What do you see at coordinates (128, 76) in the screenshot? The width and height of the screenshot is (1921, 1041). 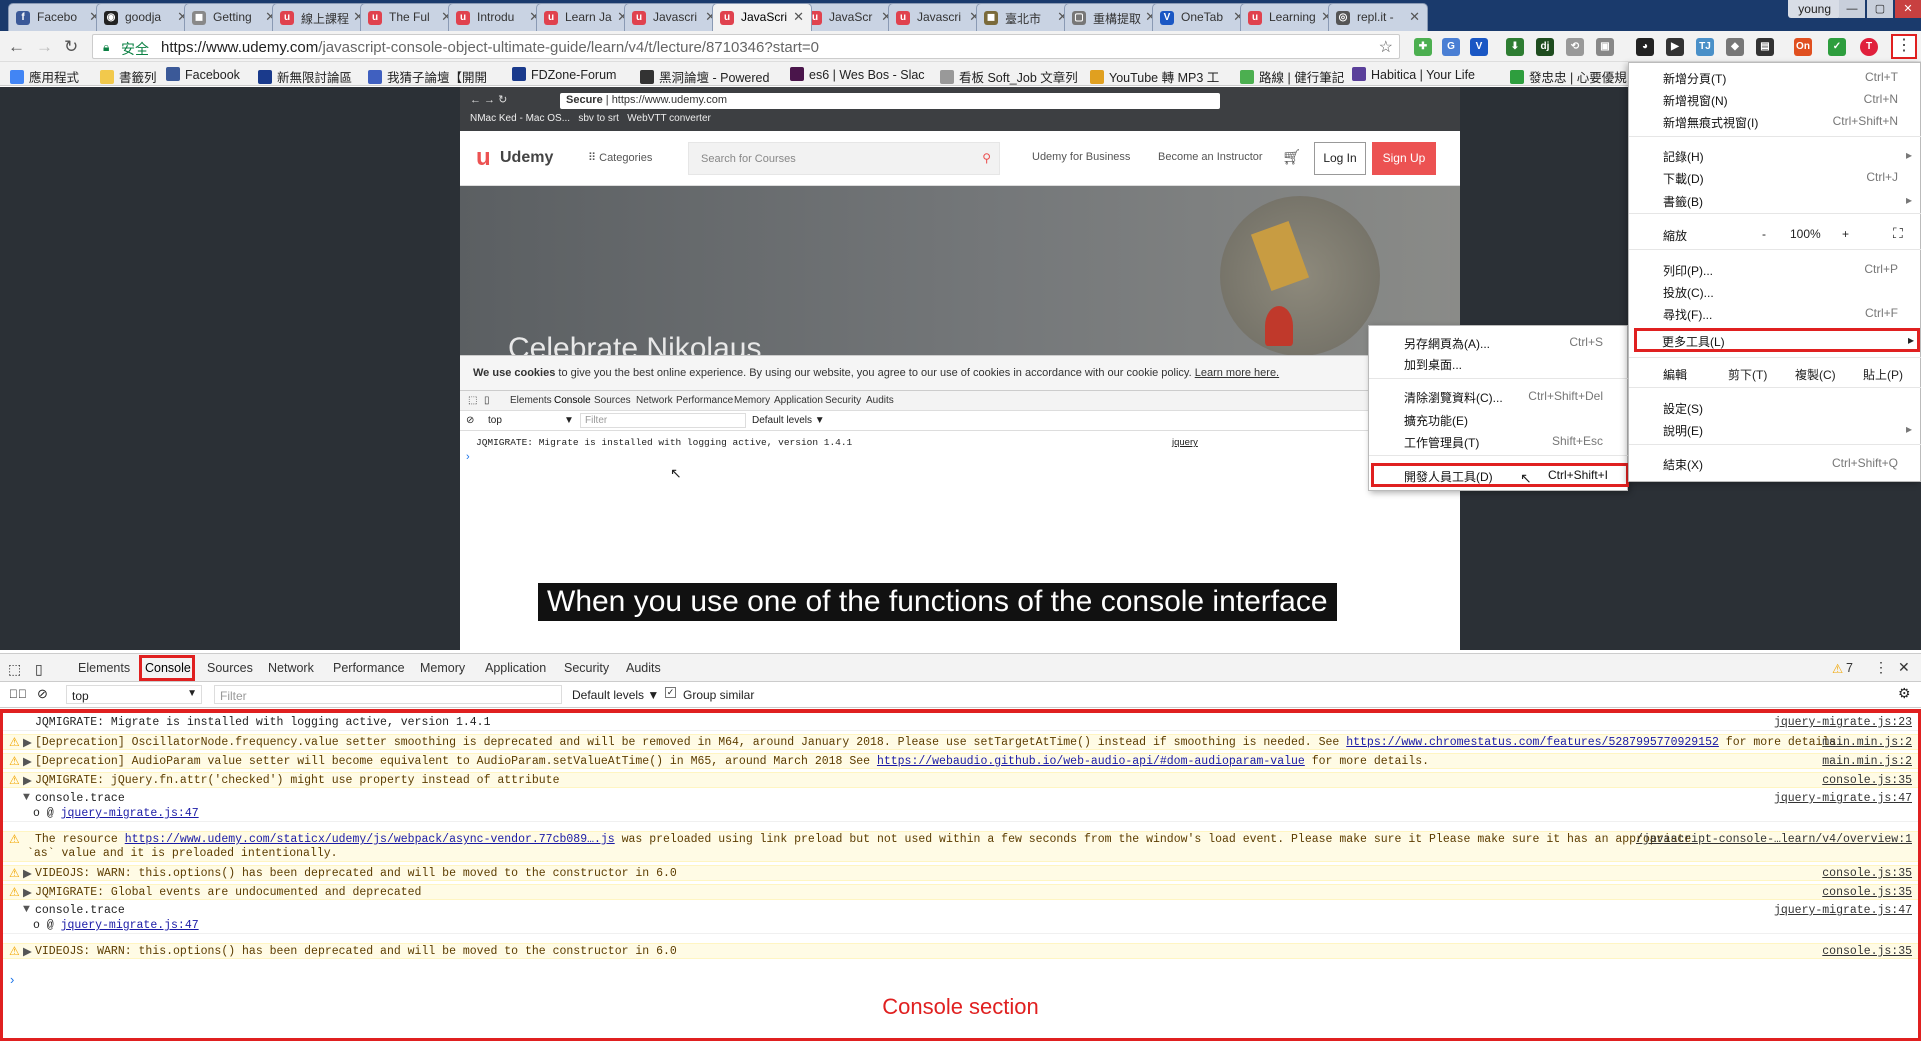 I see `bookmark-item: 書籤列` at bounding box center [128, 76].